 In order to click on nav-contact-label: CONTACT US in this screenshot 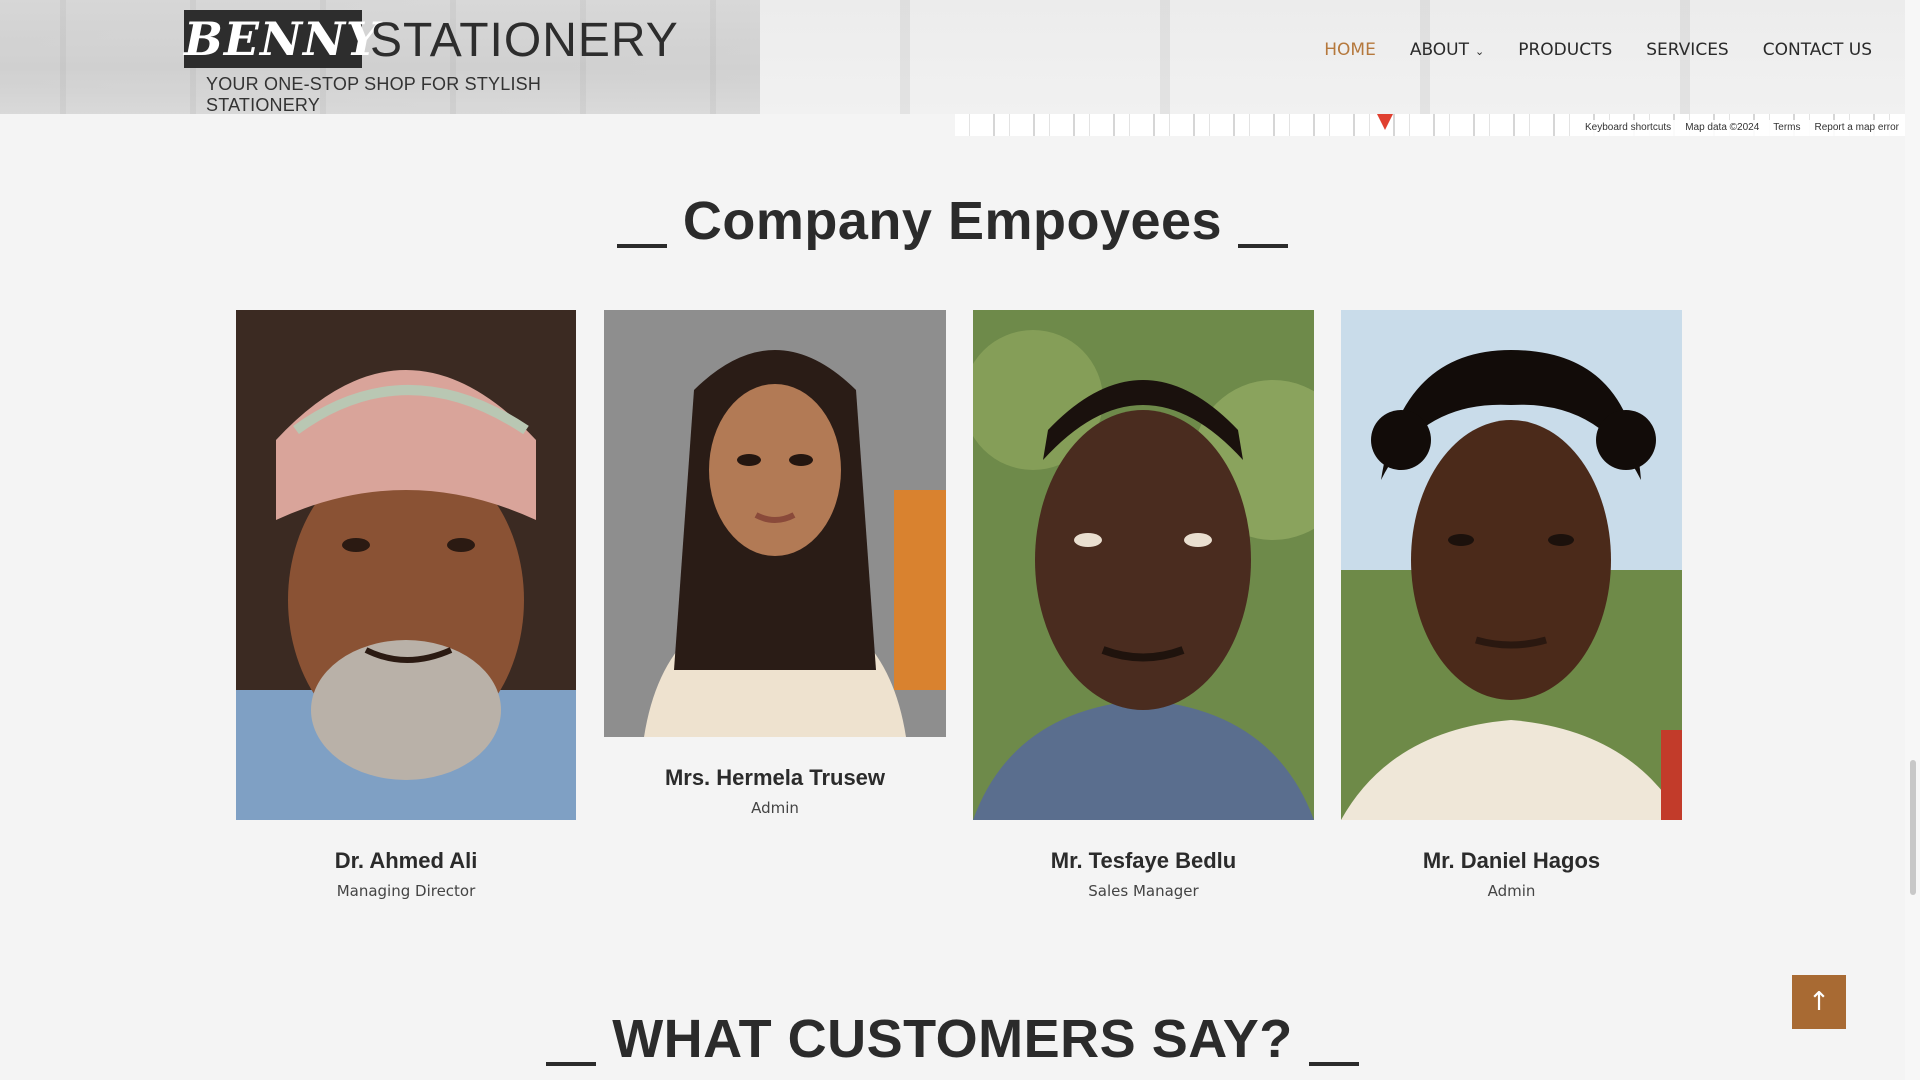, I will do `click(1817, 50)`.